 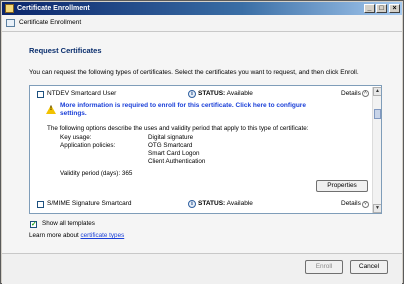 What do you see at coordinates (102, 235) in the screenshot?
I see `certificate-types-link: certificate types` at bounding box center [102, 235].